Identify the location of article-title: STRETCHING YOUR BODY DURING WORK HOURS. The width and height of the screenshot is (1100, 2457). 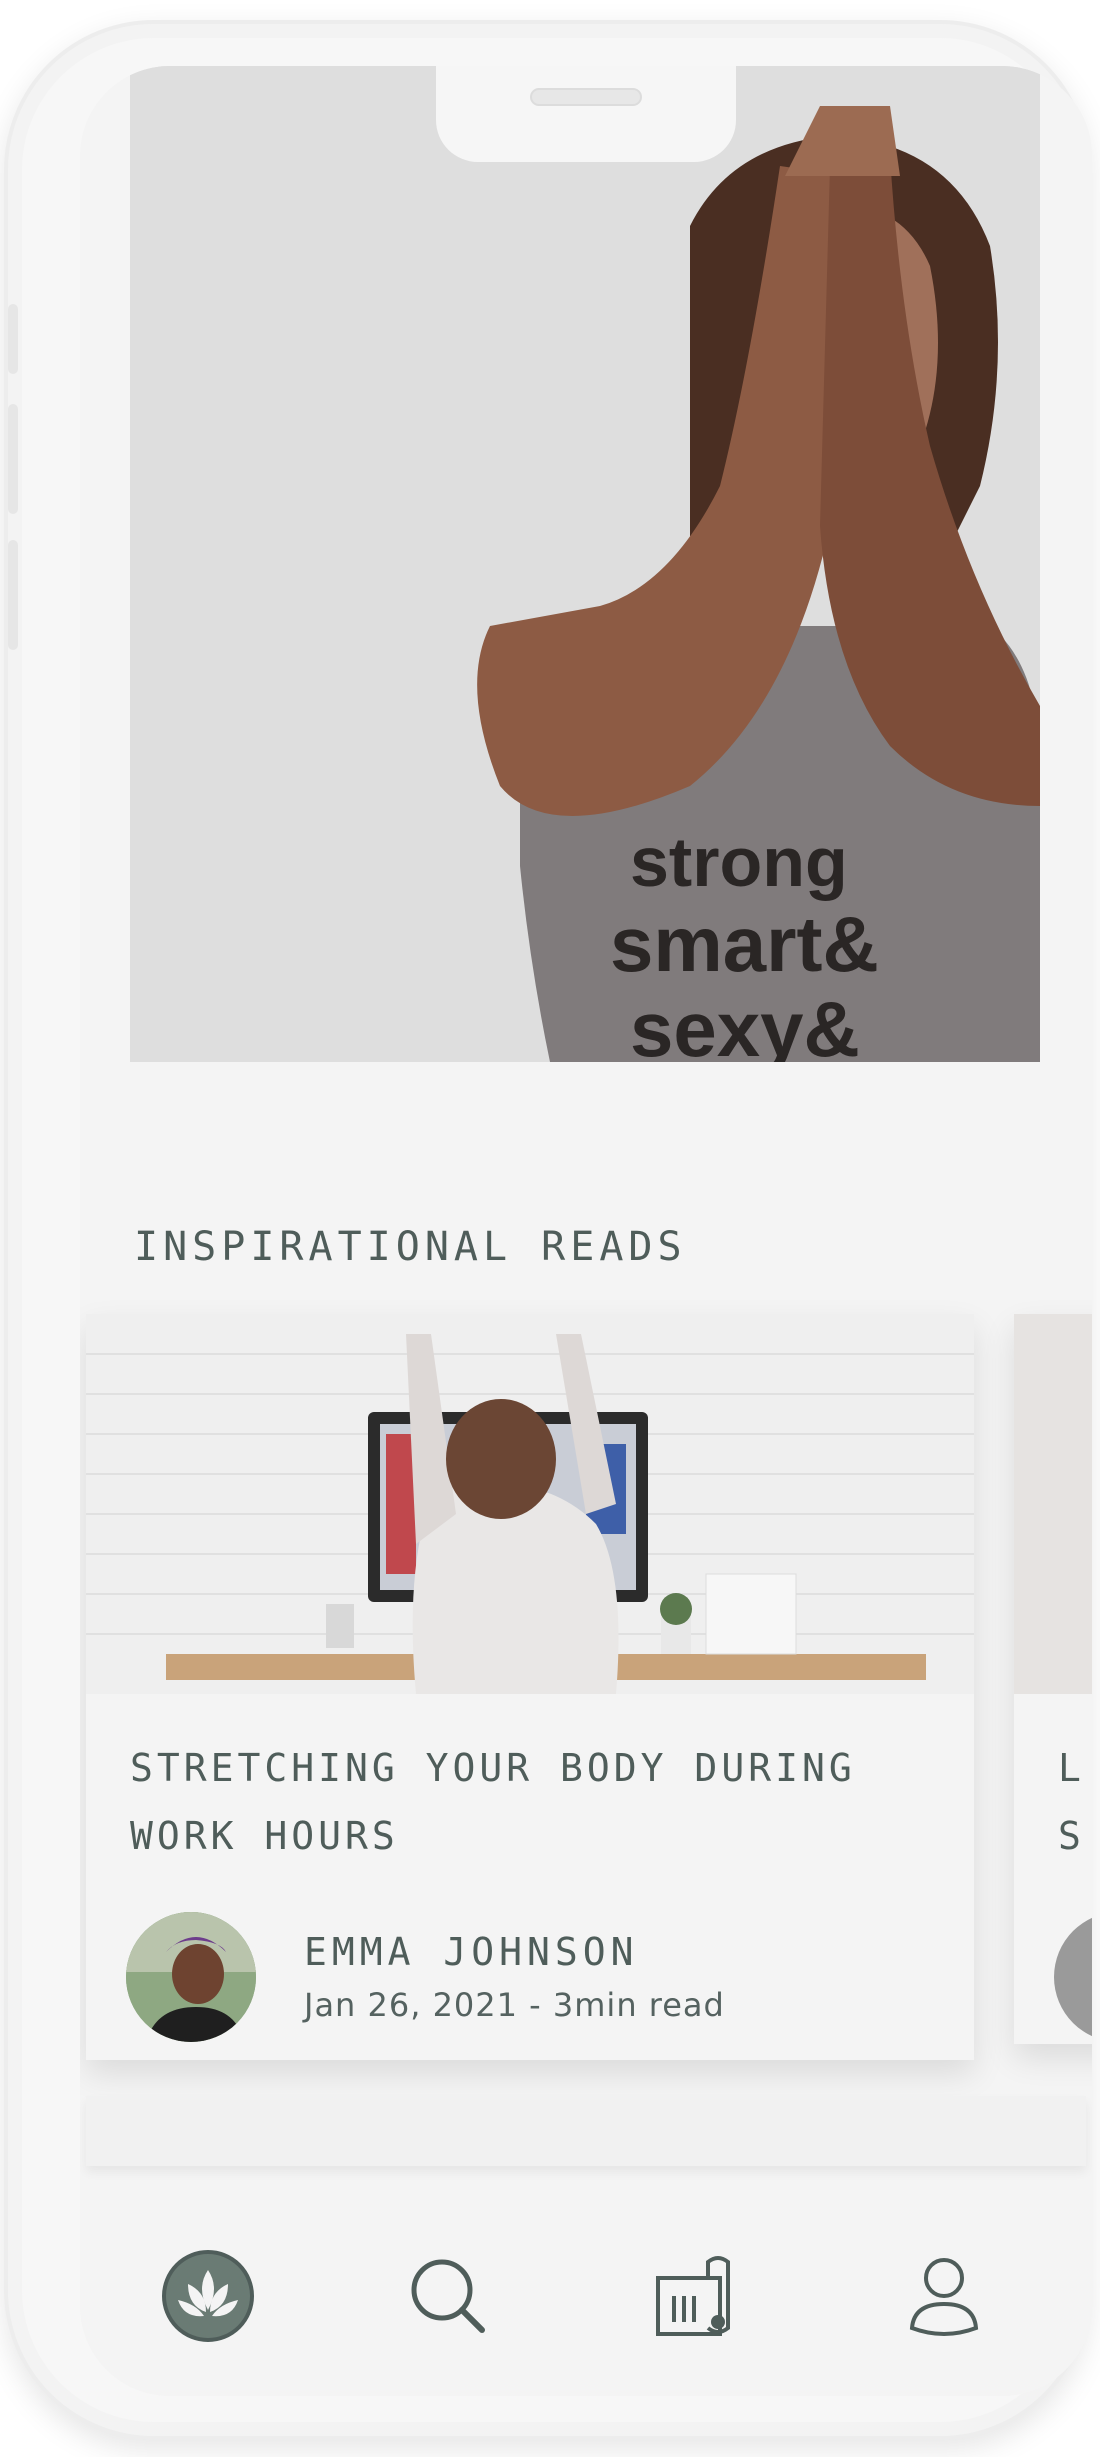
(525, 1802).